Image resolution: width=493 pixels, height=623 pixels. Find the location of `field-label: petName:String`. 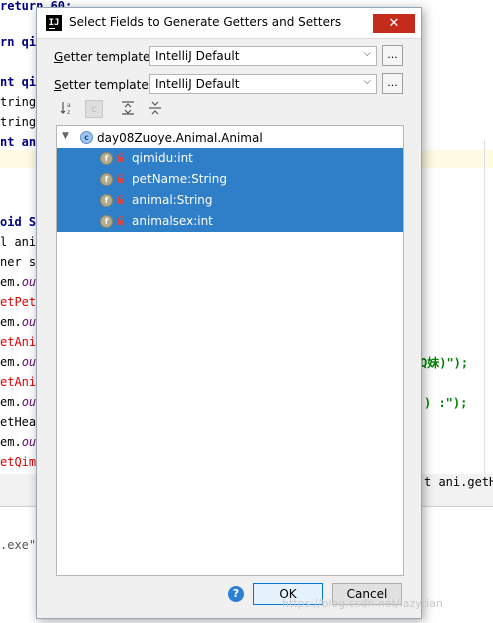

field-label: petName:String is located at coordinates (179, 179).